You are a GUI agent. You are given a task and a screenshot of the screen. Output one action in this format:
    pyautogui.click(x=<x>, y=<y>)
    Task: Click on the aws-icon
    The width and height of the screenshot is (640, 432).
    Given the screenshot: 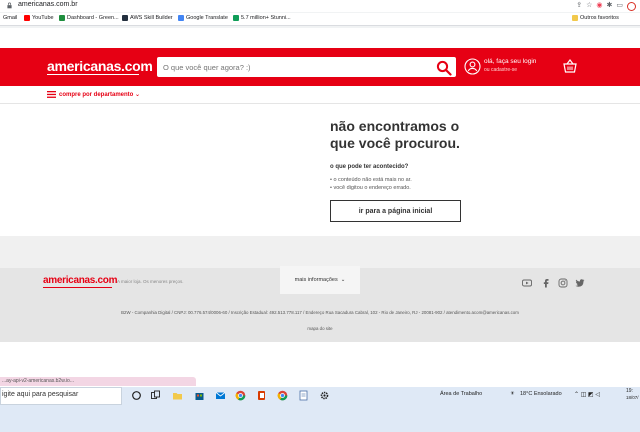 What is the action you would take?
    pyautogui.click(x=125, y=18)
    